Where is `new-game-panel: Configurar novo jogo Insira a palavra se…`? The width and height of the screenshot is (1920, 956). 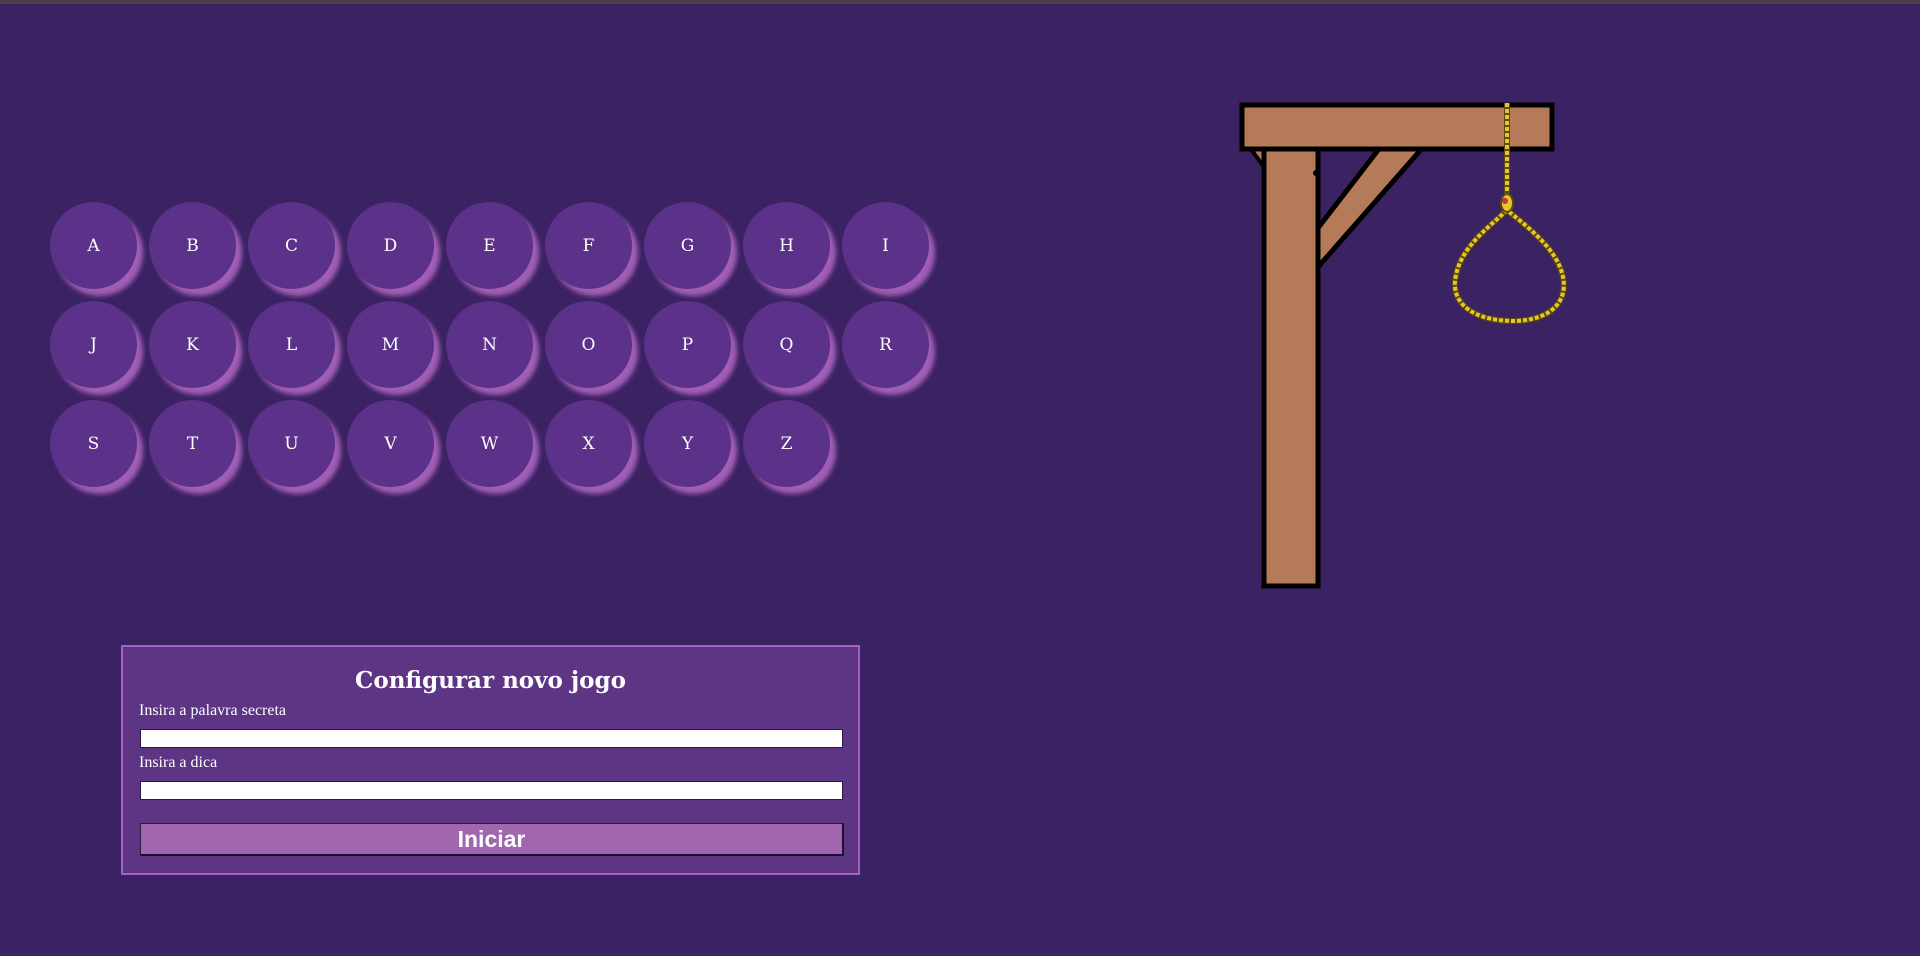
new-game-panel: Configurar novo jogo Insira a palavra se… is located at coordinates (490, 760).